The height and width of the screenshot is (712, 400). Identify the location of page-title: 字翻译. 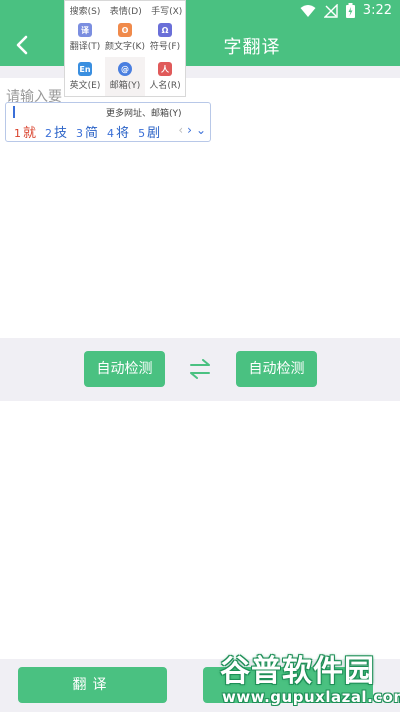
(200, 46).